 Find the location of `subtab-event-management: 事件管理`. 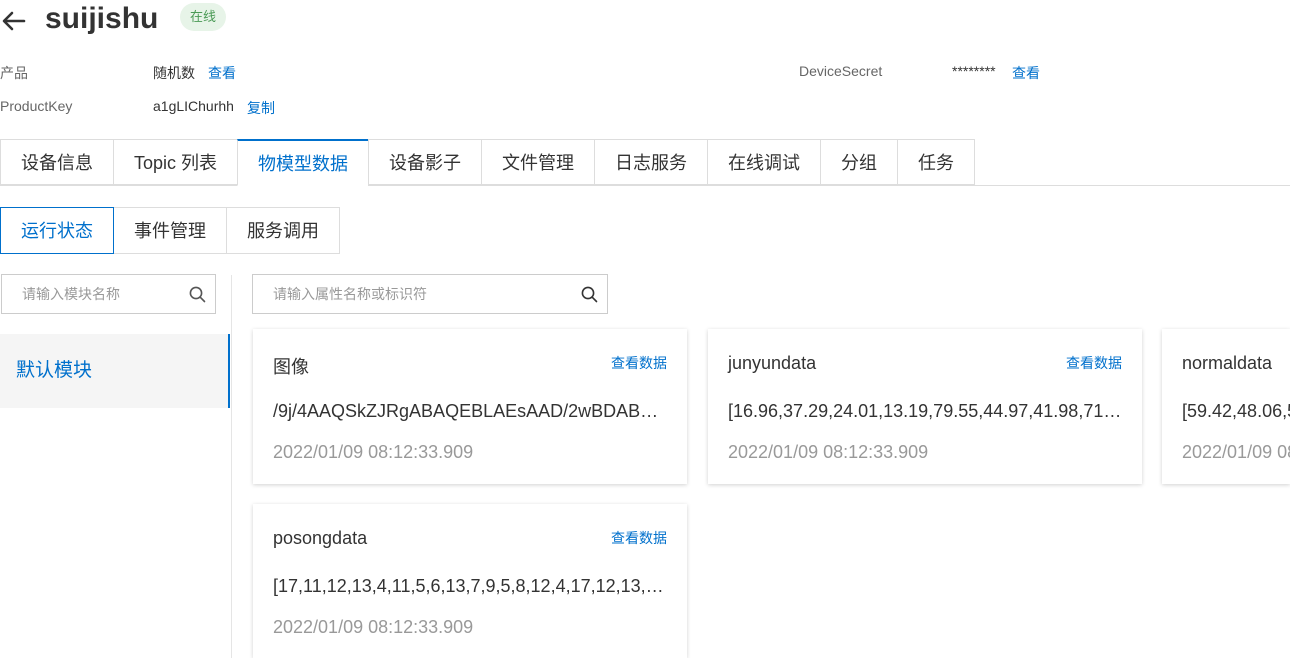

subtab-event-management: 事件管理 is located at coordinates (170, 230).